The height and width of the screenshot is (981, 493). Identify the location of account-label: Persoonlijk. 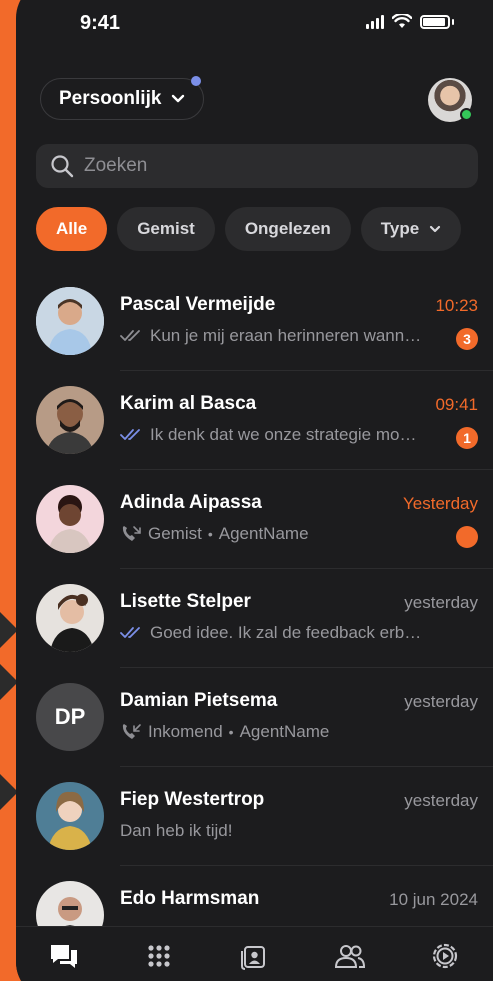
(110, 98).